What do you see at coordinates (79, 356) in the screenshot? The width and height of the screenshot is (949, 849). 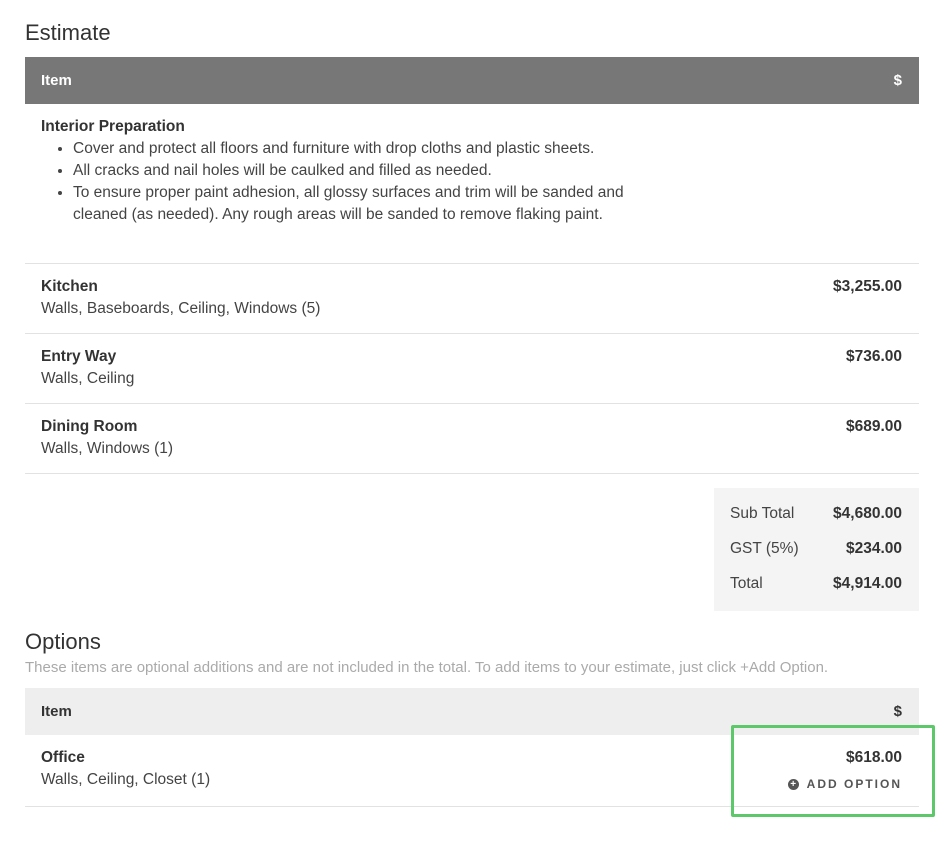 I see `row-name: Entry Way` at bounding box center [79, 356].